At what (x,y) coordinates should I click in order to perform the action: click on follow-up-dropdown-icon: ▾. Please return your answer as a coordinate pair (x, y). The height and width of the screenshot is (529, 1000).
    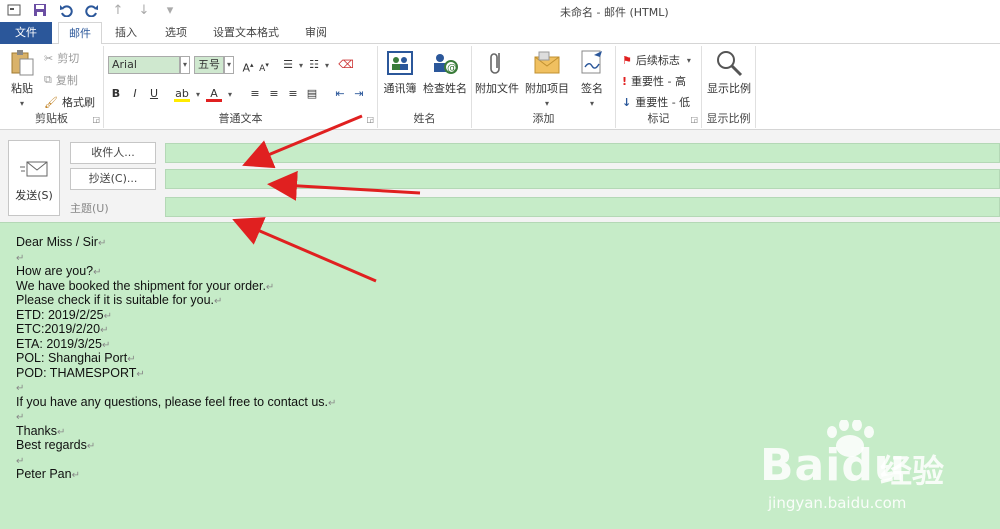
    Looking at the image, I should click on (689, 60).